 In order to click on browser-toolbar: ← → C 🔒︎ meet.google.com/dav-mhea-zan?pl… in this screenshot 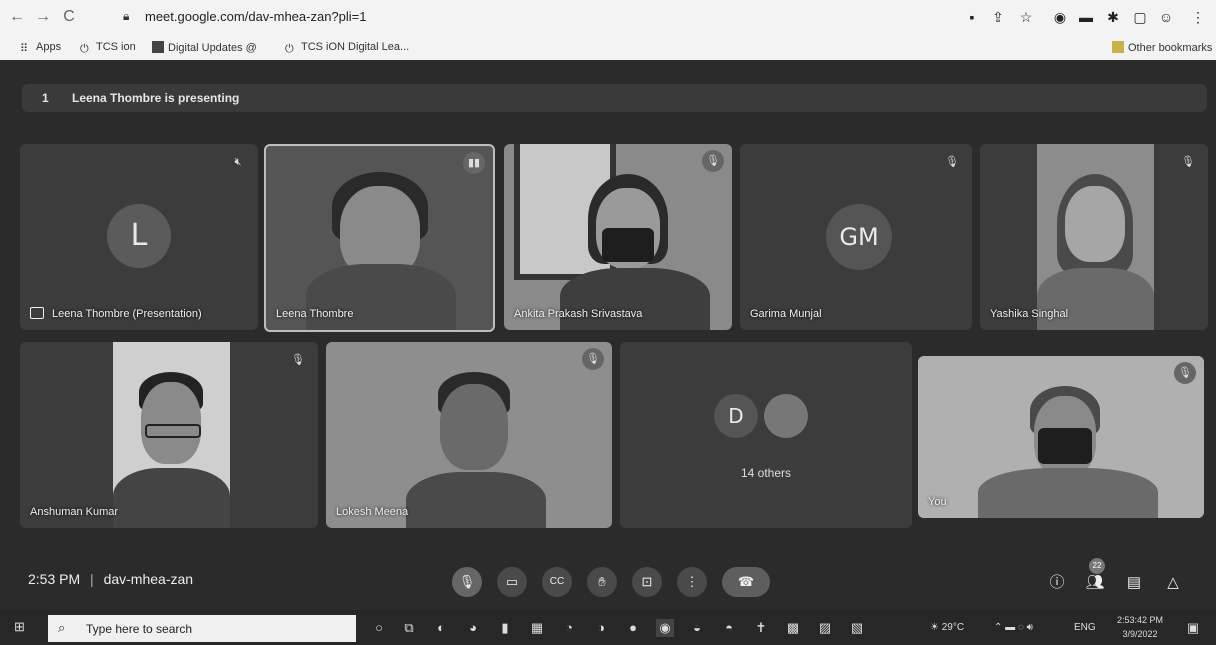, I will do `click(608, 18)`.